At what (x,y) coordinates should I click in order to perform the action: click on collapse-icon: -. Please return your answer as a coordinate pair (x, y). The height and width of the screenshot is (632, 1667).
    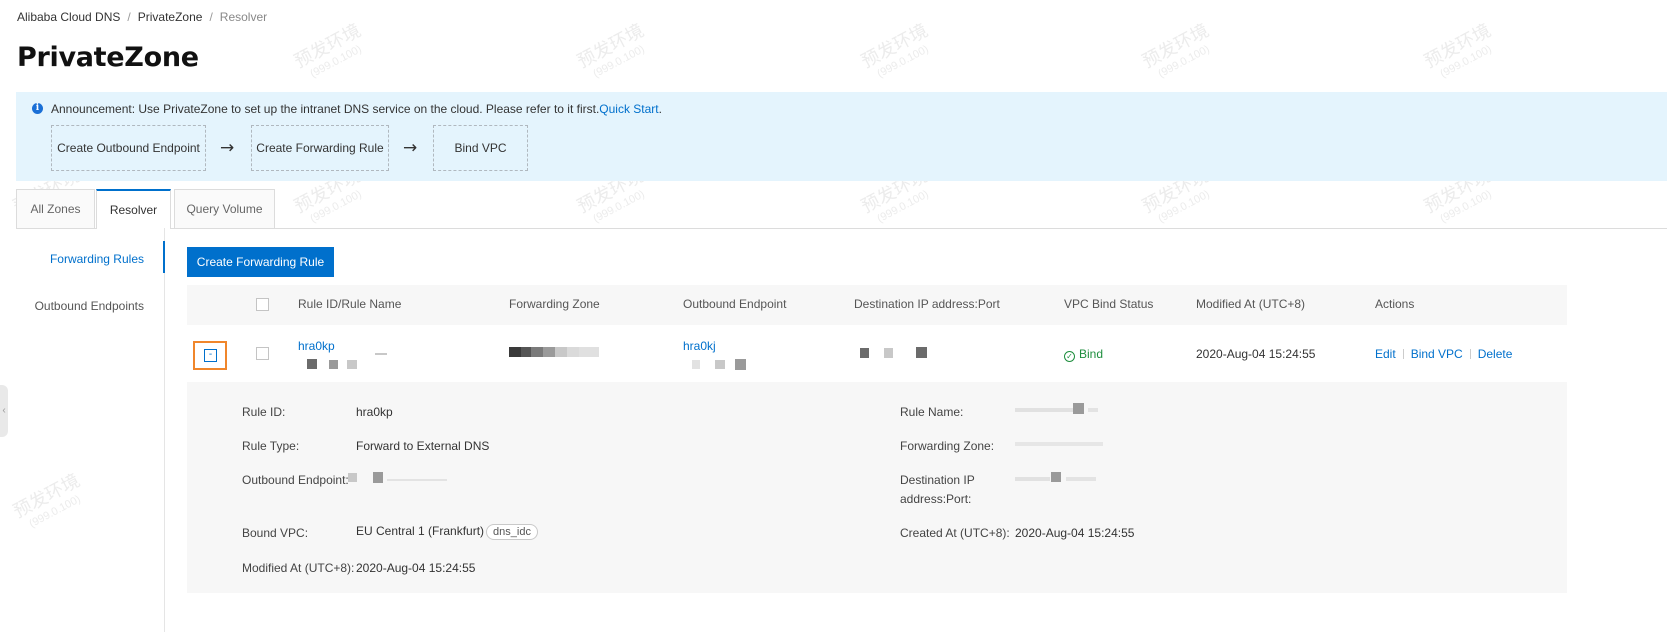
    Looking at the image, I should click on (210, 355).